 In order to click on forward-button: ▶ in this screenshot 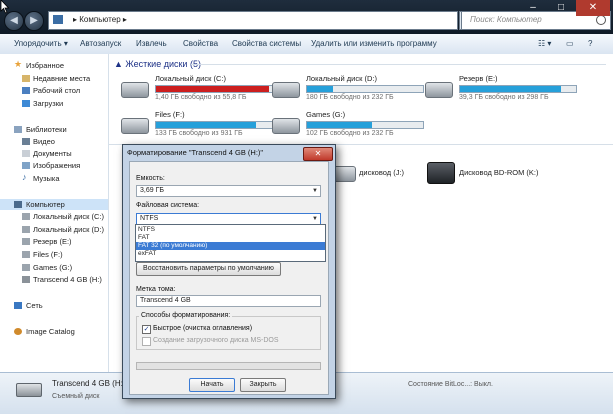, I will do `click(34, 21)`.